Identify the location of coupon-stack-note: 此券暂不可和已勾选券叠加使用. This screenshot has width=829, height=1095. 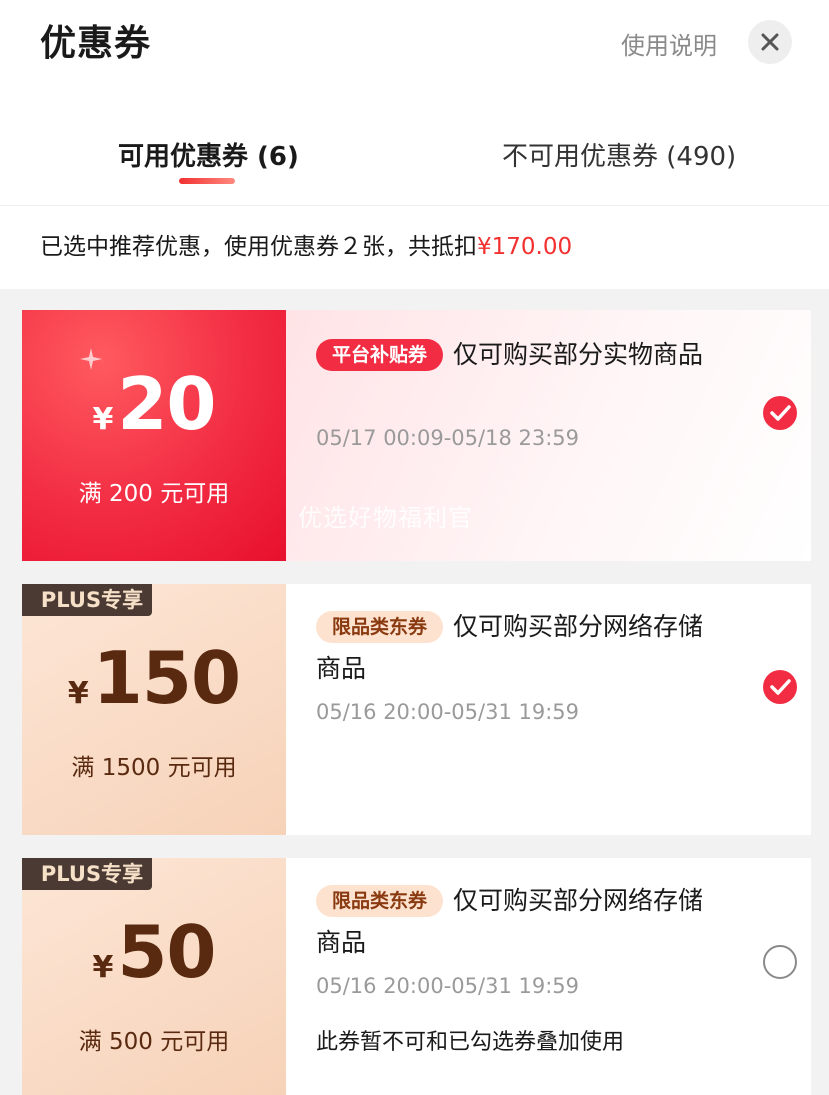
(470, 1042).